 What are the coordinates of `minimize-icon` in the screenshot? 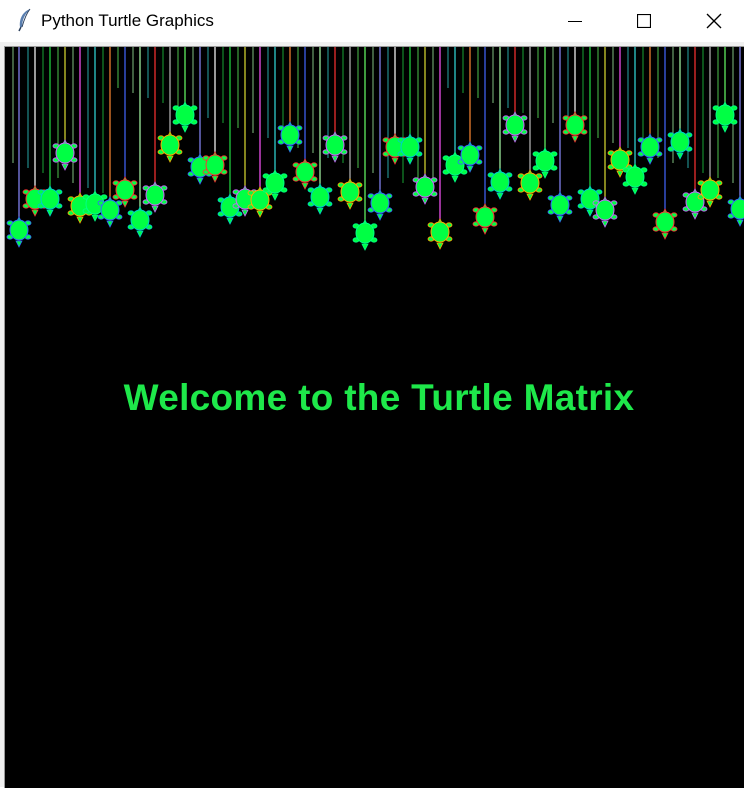 It's located at (575, 21).